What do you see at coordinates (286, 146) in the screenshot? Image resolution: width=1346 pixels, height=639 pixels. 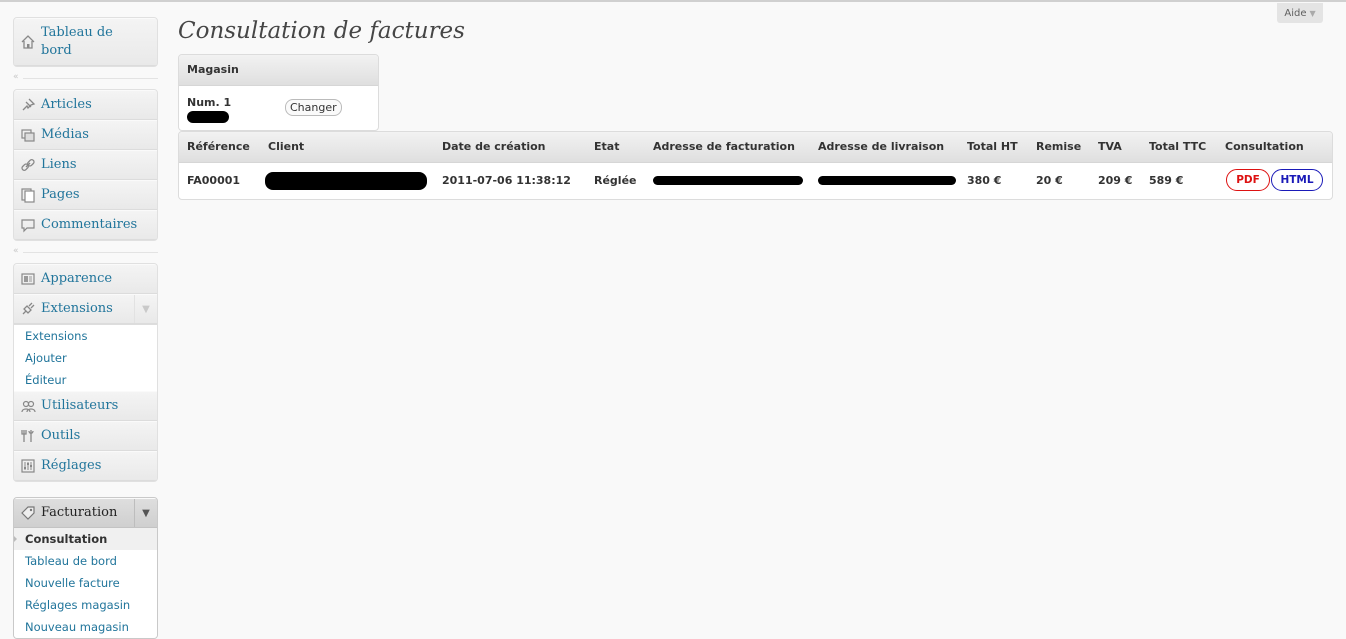 I see `column-header-client: Client` at bounding box center [286, 146].